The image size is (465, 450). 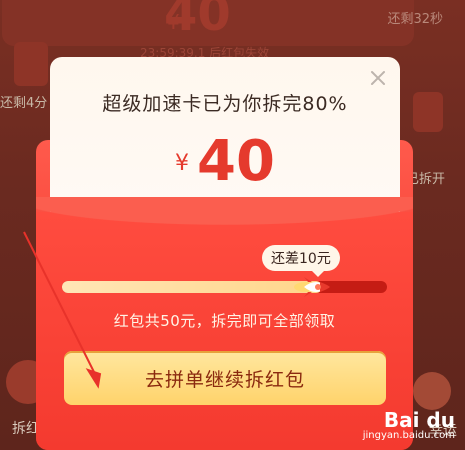 What do you see at coordinates (428, 112) in the screenshot?
I see `background-envelope-icon-right` at bounding box center [428, 112].